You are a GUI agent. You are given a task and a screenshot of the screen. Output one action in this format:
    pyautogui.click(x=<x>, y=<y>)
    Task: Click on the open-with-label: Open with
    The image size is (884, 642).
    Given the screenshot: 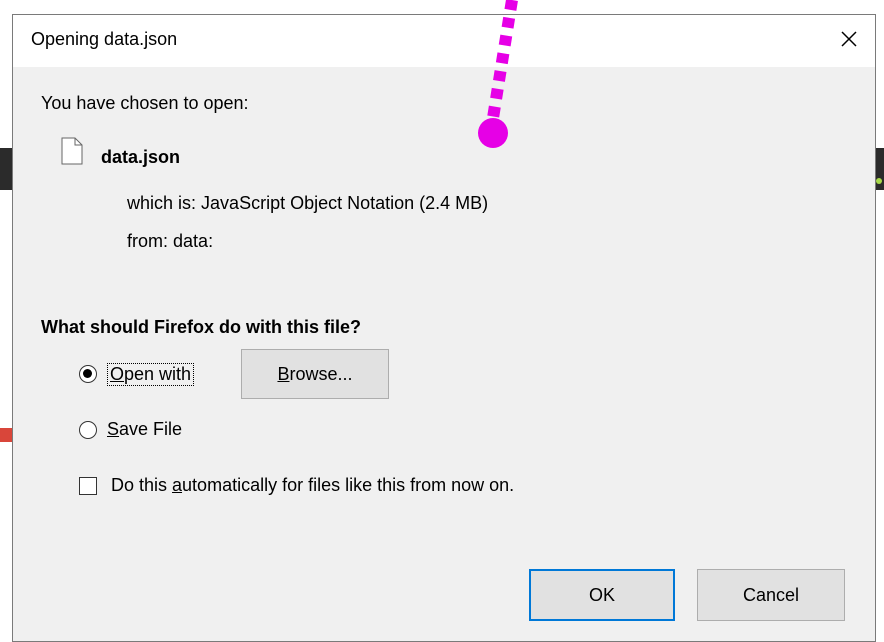 What is the action you would take?
    pyautogui.click(x=151, y=374)
    